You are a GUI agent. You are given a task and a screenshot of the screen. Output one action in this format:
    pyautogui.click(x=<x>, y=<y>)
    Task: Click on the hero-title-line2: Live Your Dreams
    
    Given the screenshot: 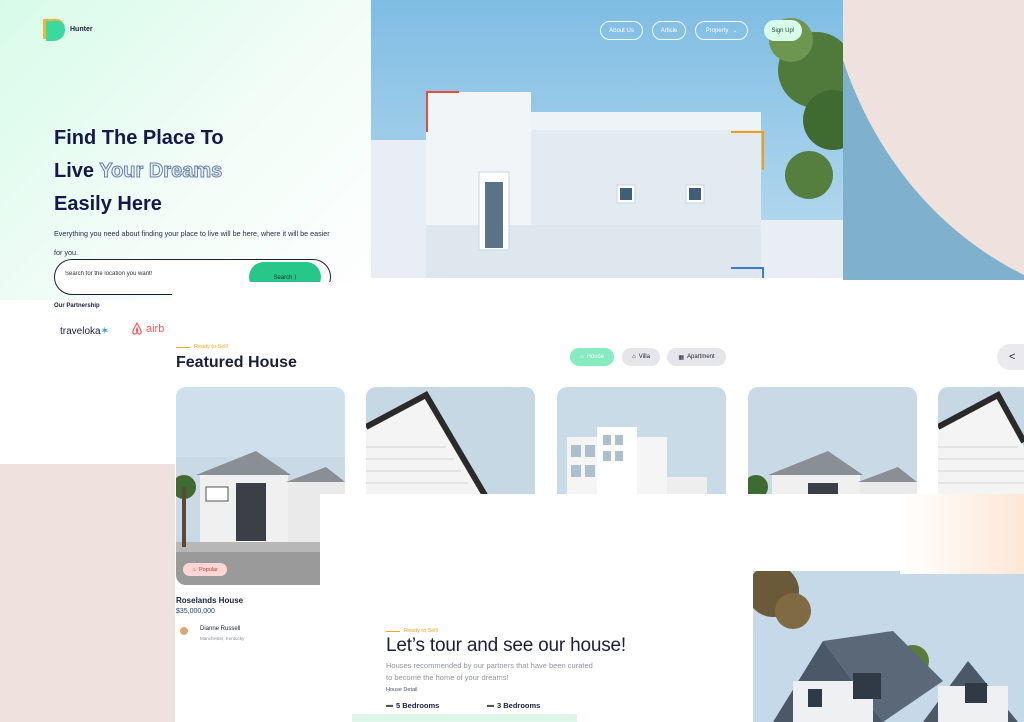 What is the action you would take?
    pyautogui.click(x=139, y=171)
    